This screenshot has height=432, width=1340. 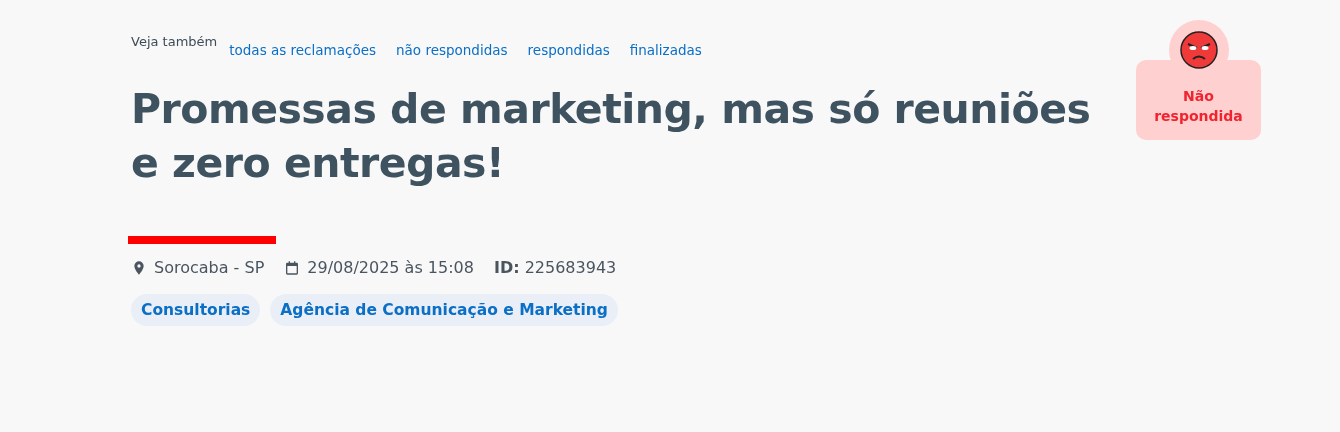 What do you see at coordinates (555, 267) in the screenshot?
I see `complaint-id: ID: 225683943` at bounding box center [555, 267].